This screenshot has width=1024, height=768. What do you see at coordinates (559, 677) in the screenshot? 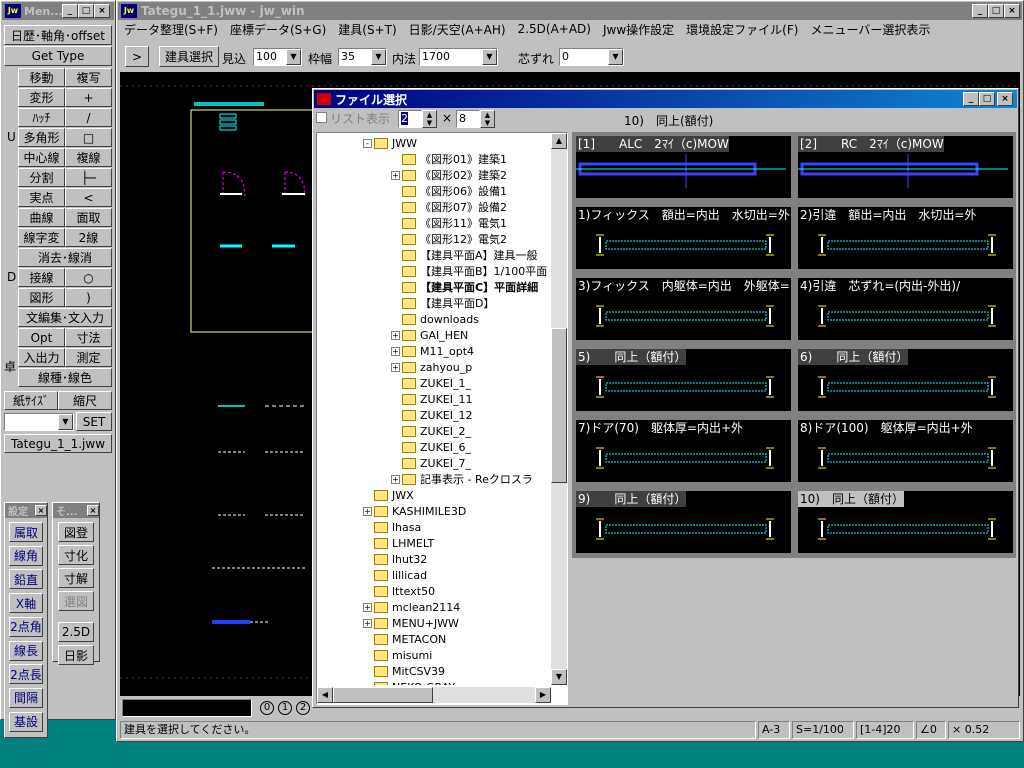
I see `scroll-down-arrow: ▼` at bounding box center [559, 677].